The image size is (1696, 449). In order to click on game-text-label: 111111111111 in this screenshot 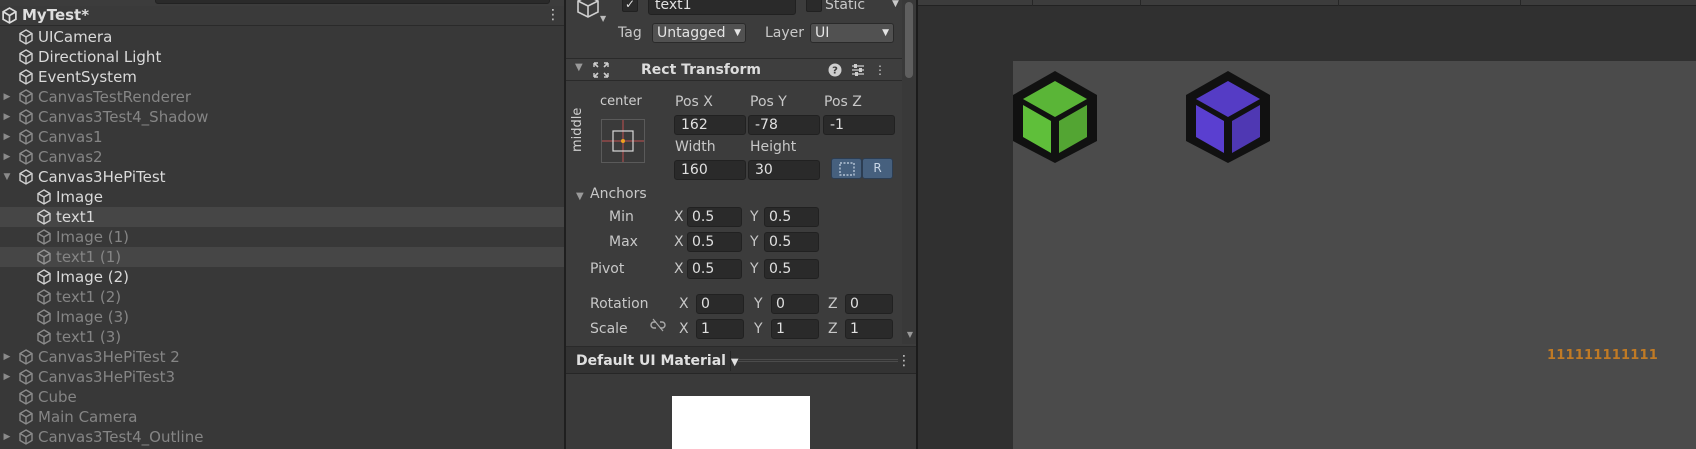, I will do `click(1602, 355)`.